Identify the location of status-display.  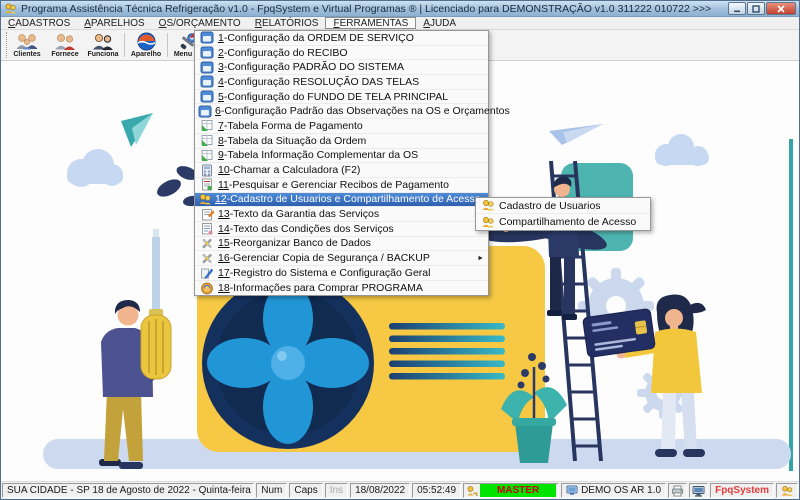
(699, 490).